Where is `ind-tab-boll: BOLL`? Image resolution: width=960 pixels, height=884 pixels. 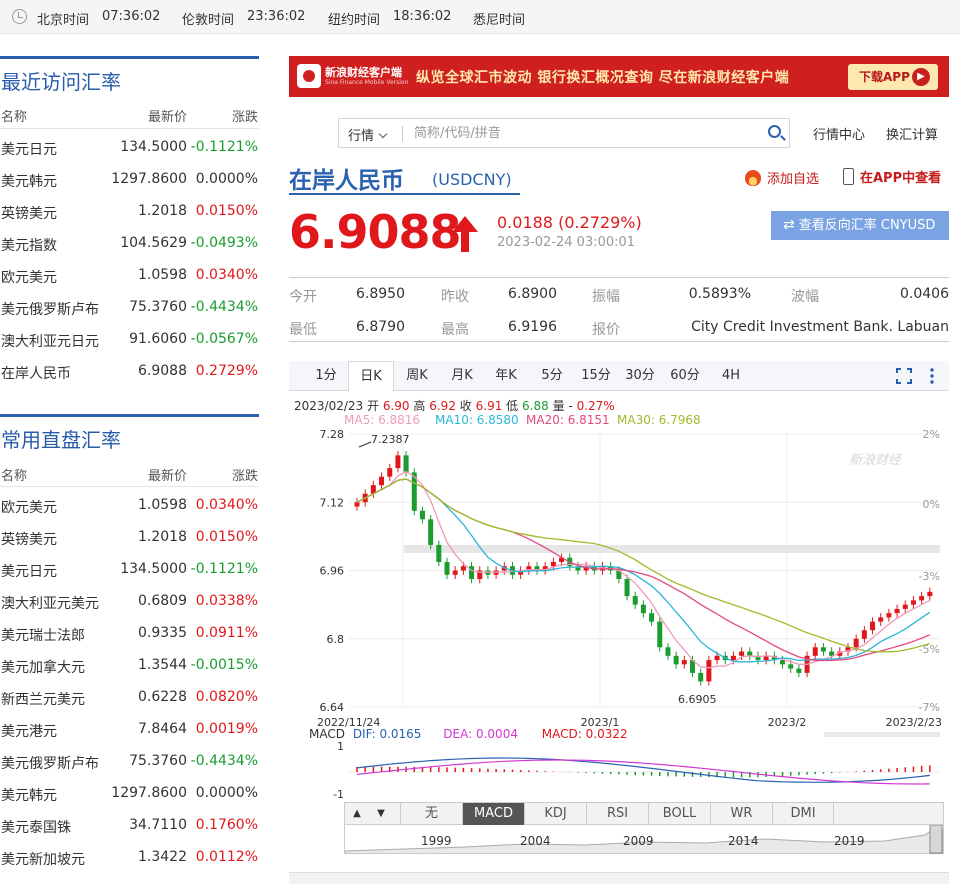 ind-tab-boll: BOLL is located at coordinates (679, 814).